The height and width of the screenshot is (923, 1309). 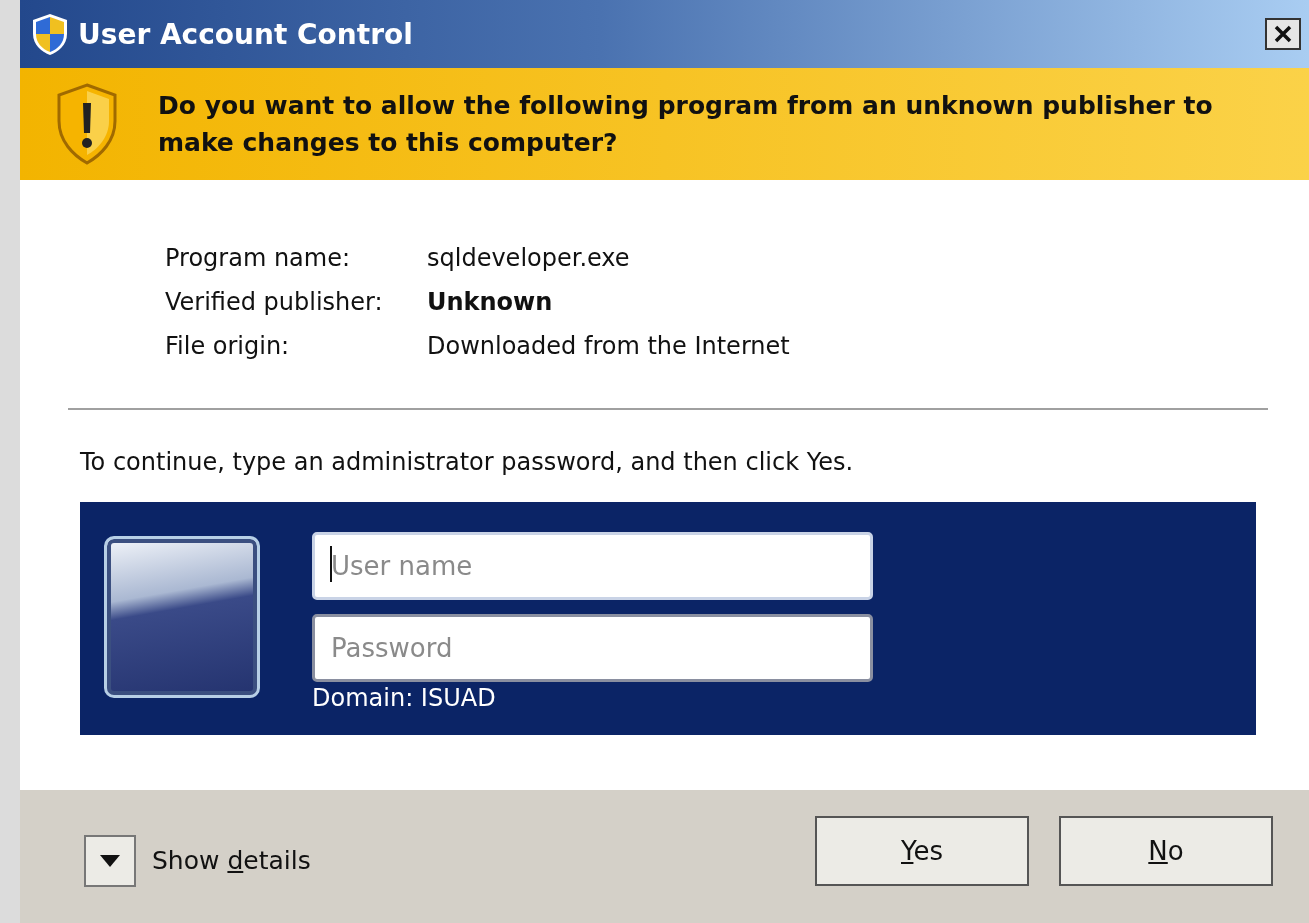 What do you see at coordinates (246, 34) in the screenshot?
I see `window-title: User Account Control` at bounding box center [246, 34].